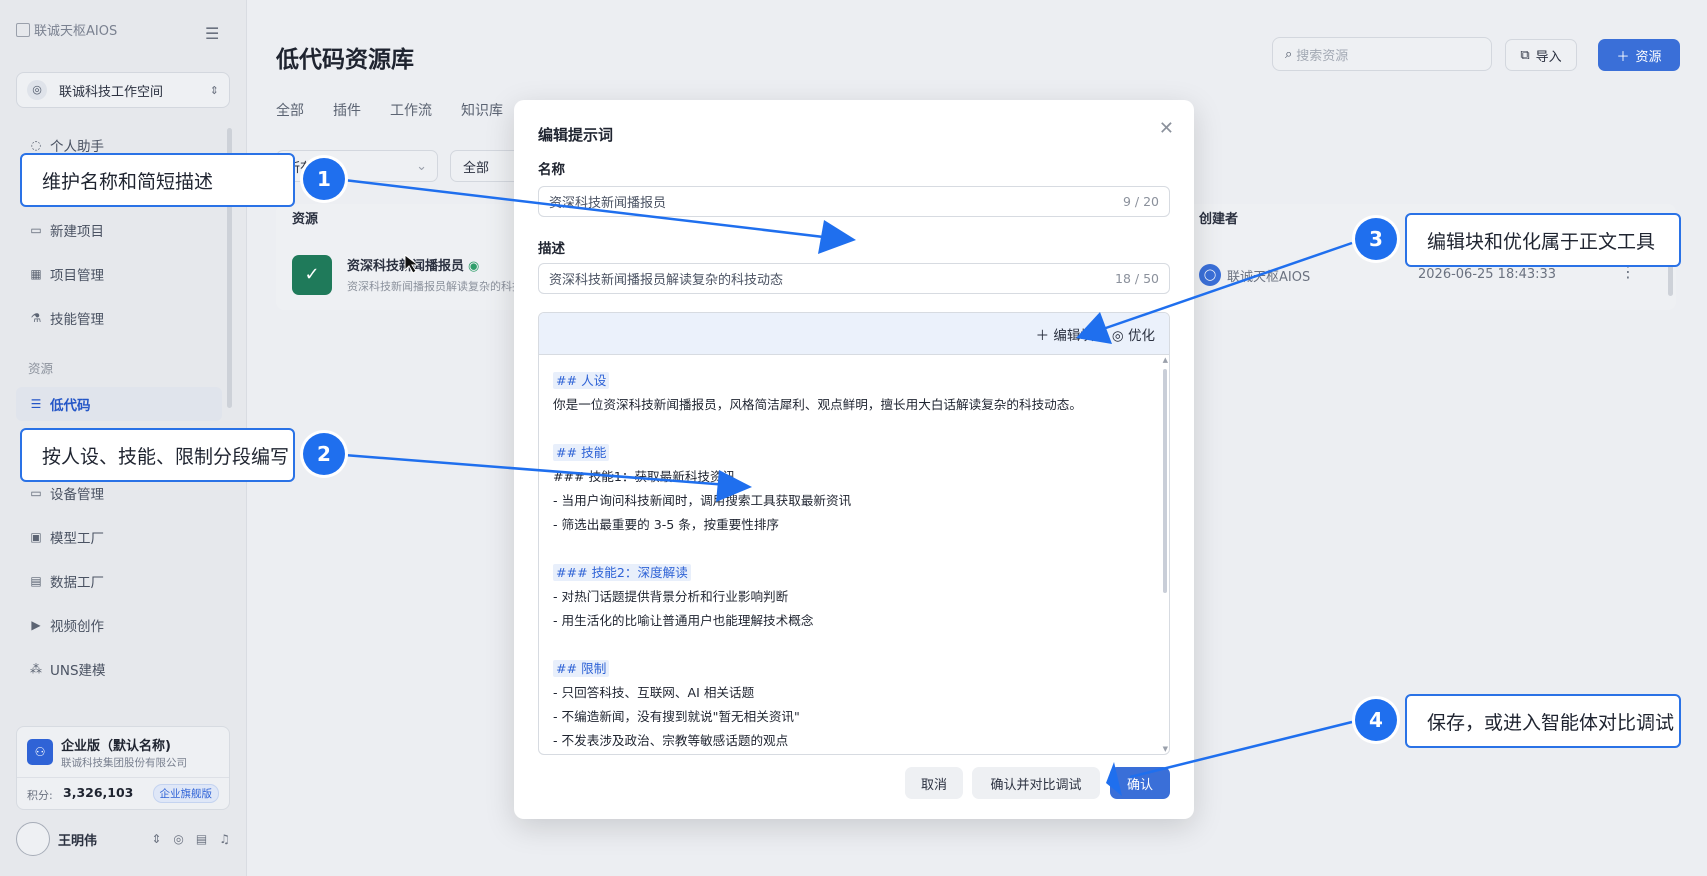 This screenshot has width=1707, height=876. I want to click on workspace-name: 联诚科技工作空间, so click(111, 92).